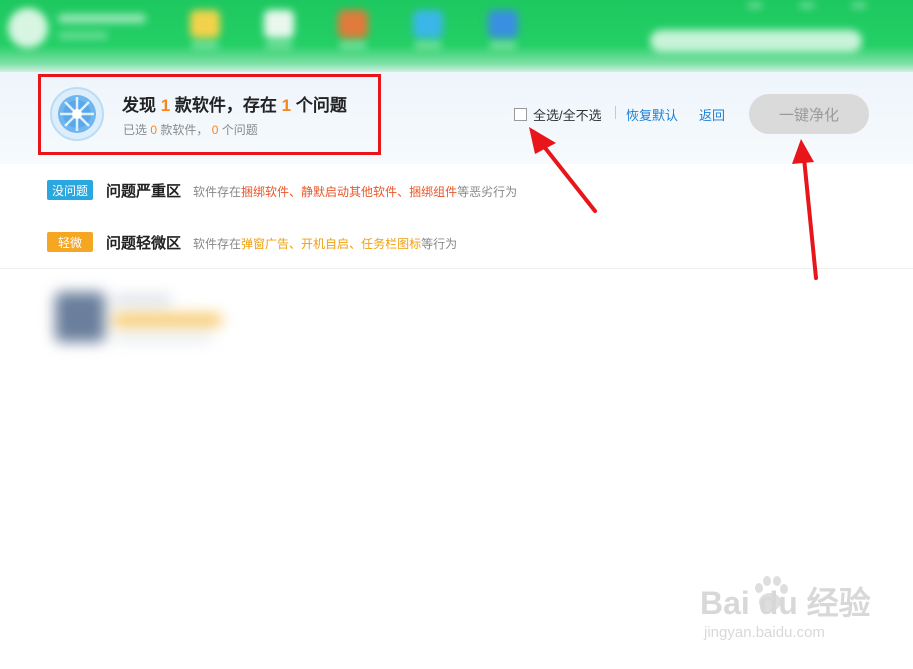  I want to click on watermark-brand: Bai du 经验, so click(785, 603).